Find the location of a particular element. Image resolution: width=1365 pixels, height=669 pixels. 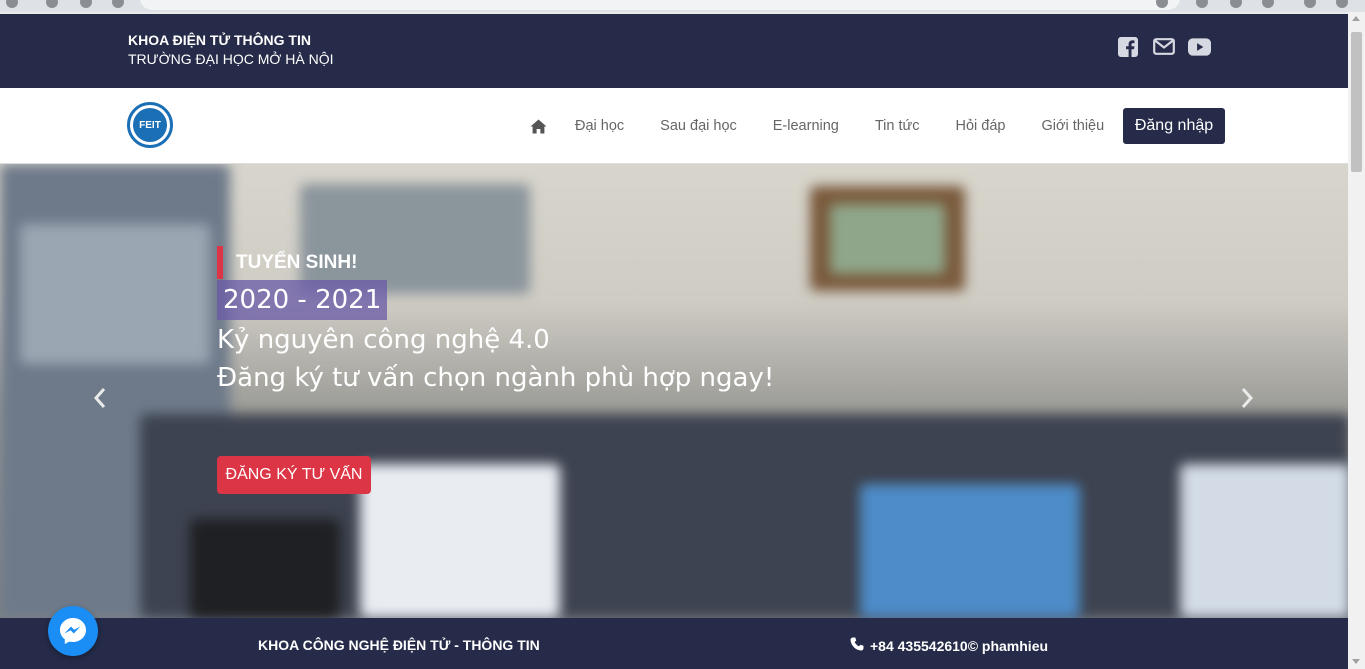

reload-icon is located at coordinates (86, 4).